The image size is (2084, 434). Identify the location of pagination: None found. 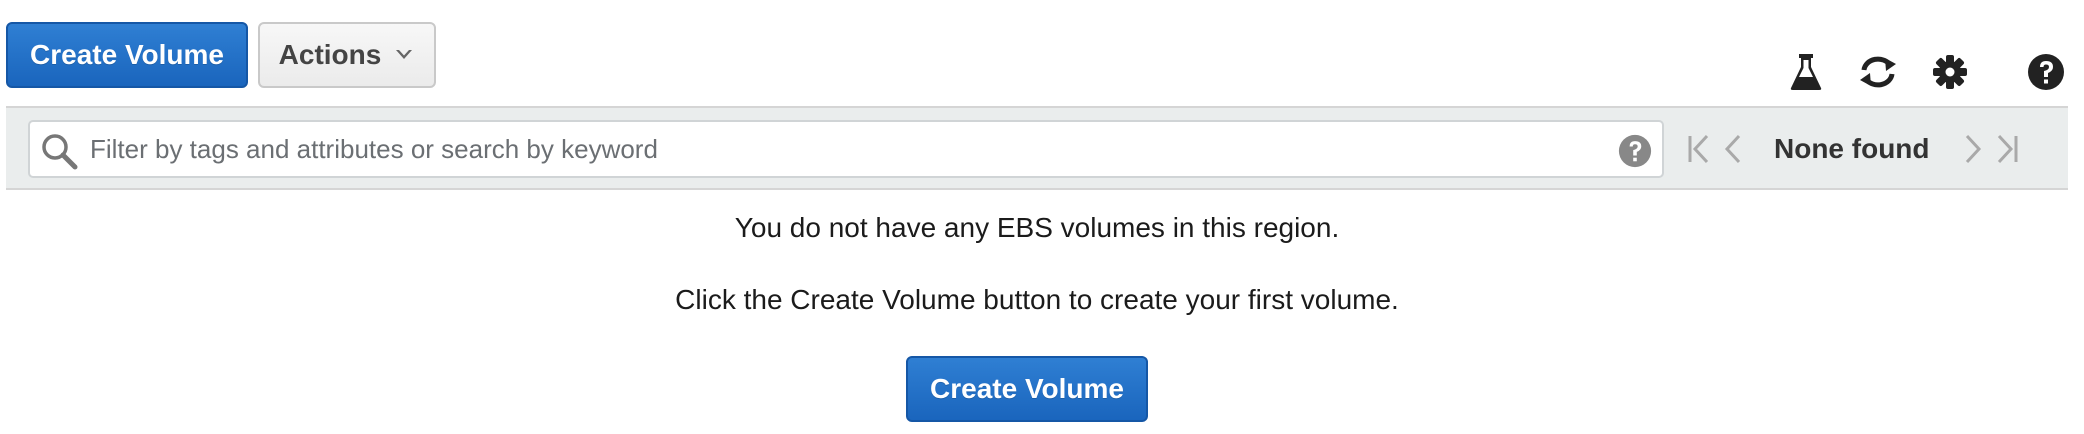
(1853, 149).